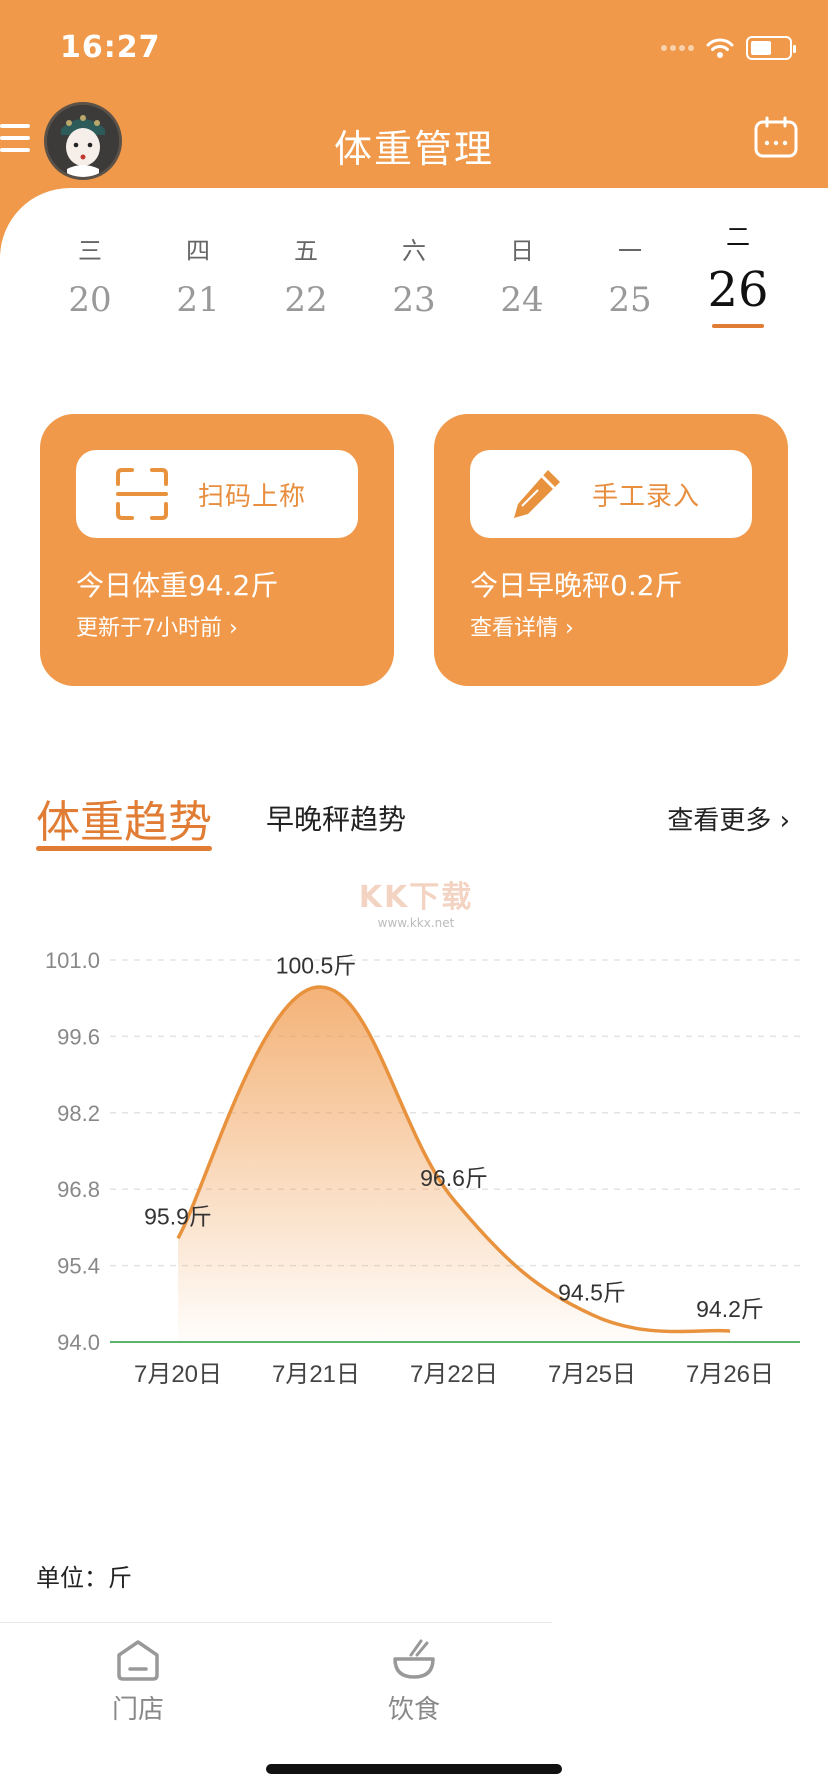 The width and height of the screenshot is (828, 1792). I want to click on date-label: 24, so click(522, 300).